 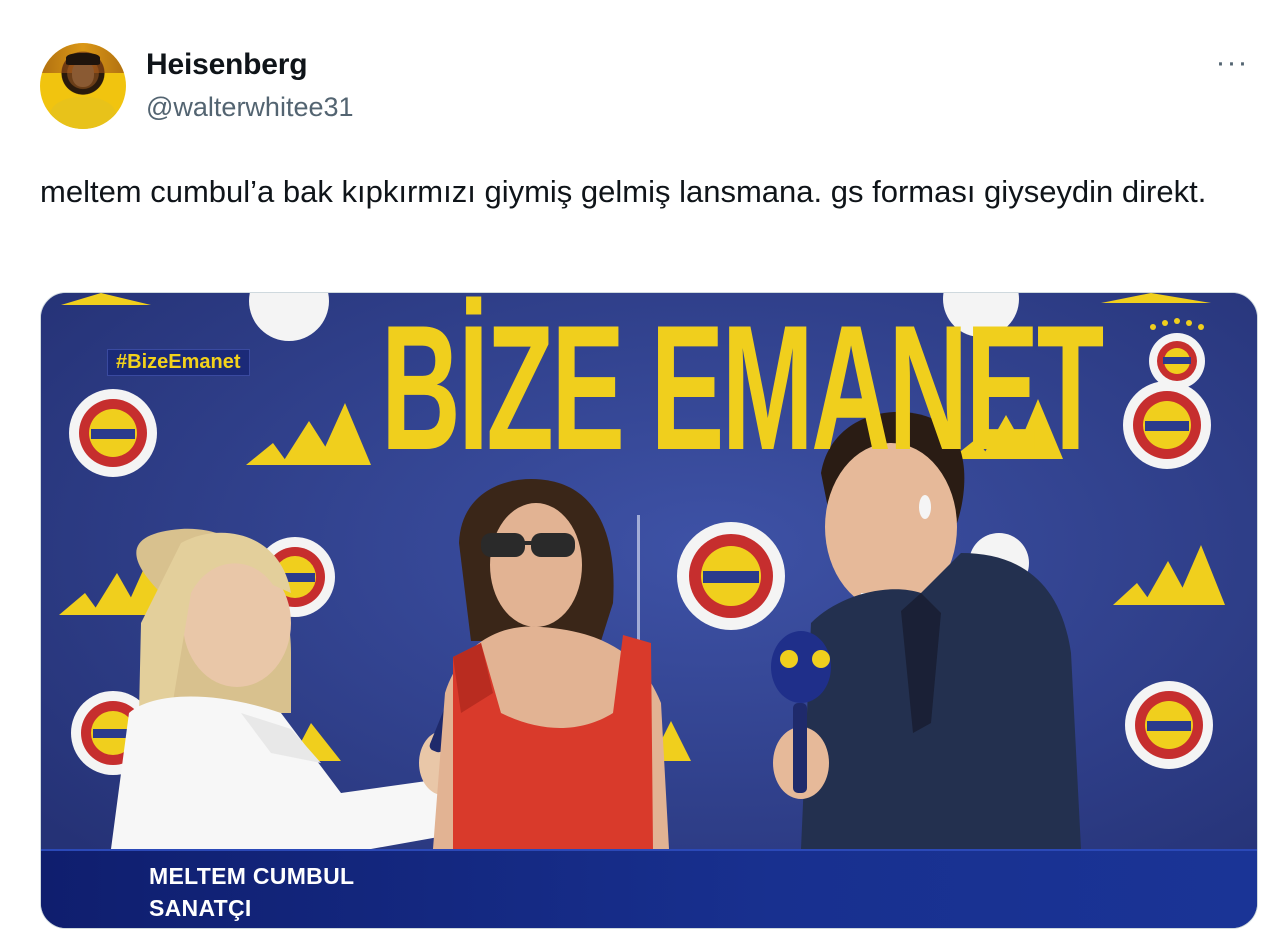 What do you see at coordinates (200, 908) in the screenshot?
I see `lower-third-title: SANATÇI` at bounding box center [200, 908].